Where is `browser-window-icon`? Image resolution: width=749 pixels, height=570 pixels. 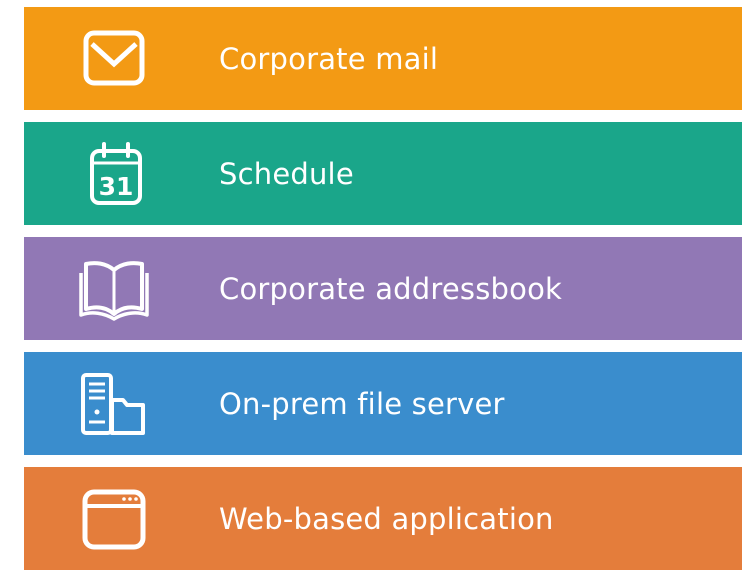
browser-window-icon is located at coordinates (114, 519).